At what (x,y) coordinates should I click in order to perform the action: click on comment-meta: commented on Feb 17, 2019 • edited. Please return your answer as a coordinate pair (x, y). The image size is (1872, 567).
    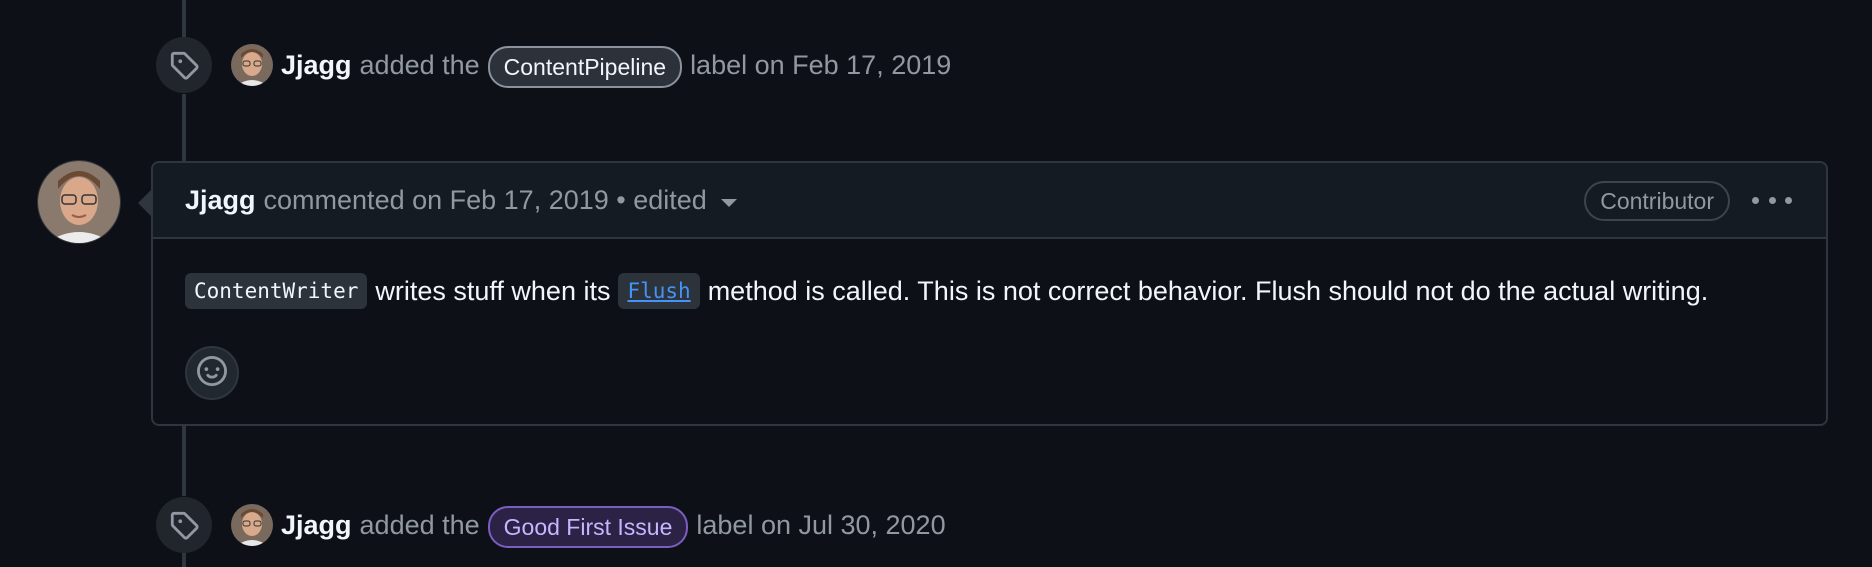
    Looking at the image, I should click on (485, 200).